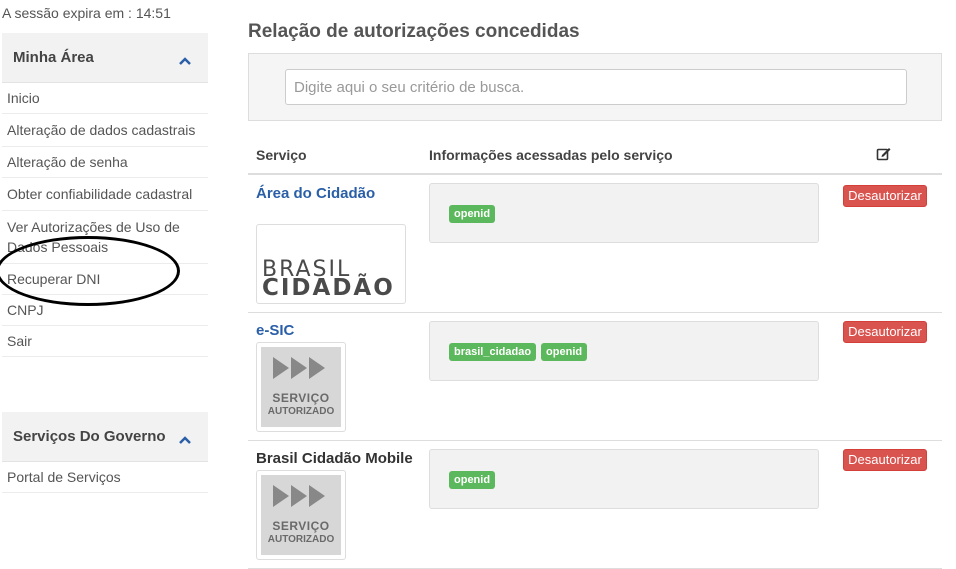 The width and height of the screenshot is (956, 569). I want to click on search-input, so click(596, 87).